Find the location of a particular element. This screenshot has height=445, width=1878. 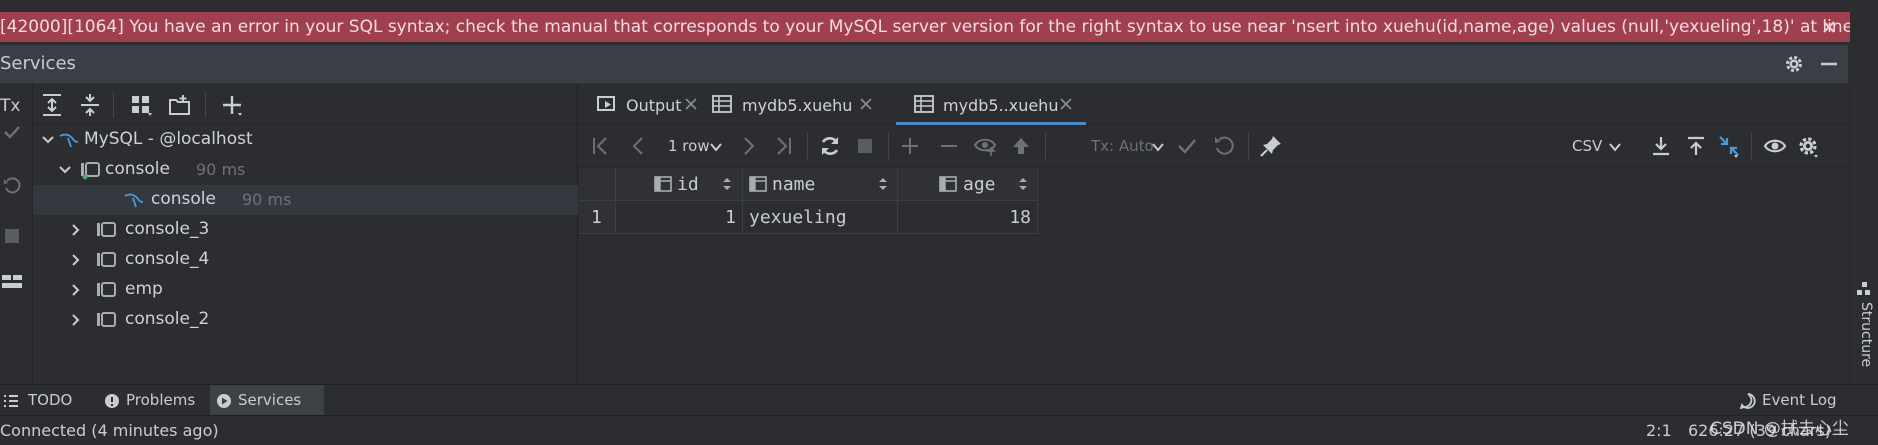

column-header-name: name is located at coordinates (820, 184).